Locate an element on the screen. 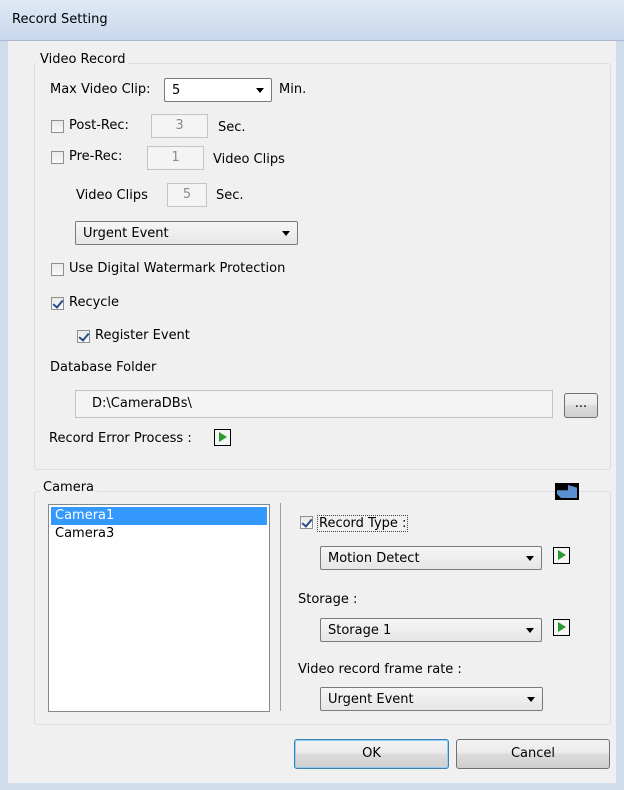 The width and height of the screenshot is (624, 790). recycle-checkbox is located at coordinates (57, 303).